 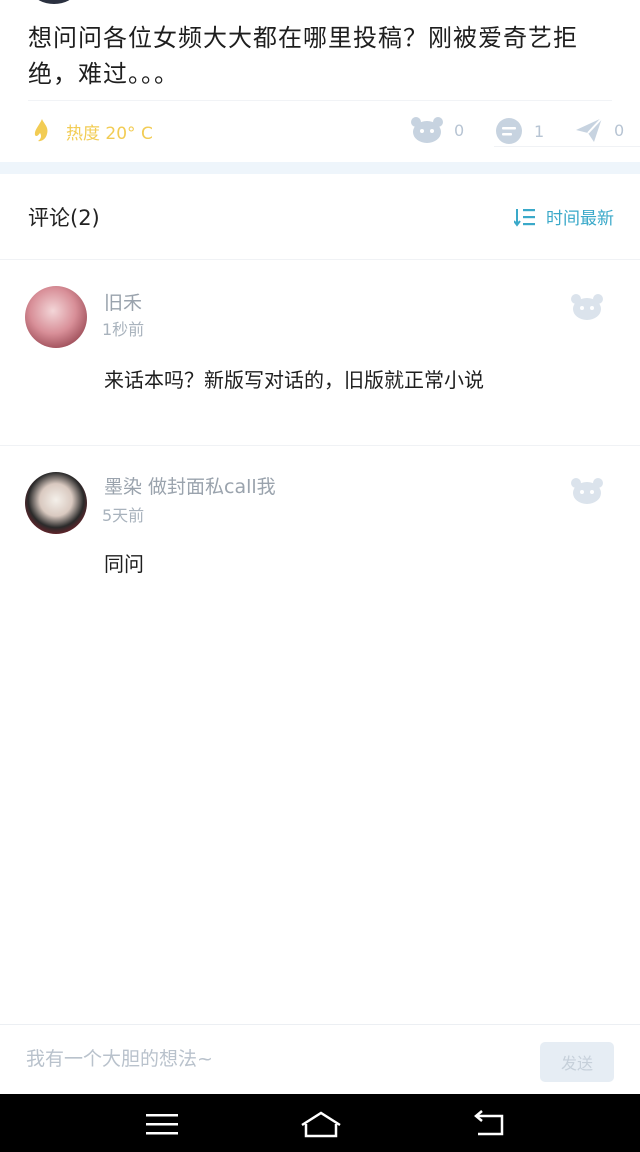 What do you see at coordinates (64, 218) in the screenshot?
I see `comments-title: 评论(2)` at bounding box center [64, 218].